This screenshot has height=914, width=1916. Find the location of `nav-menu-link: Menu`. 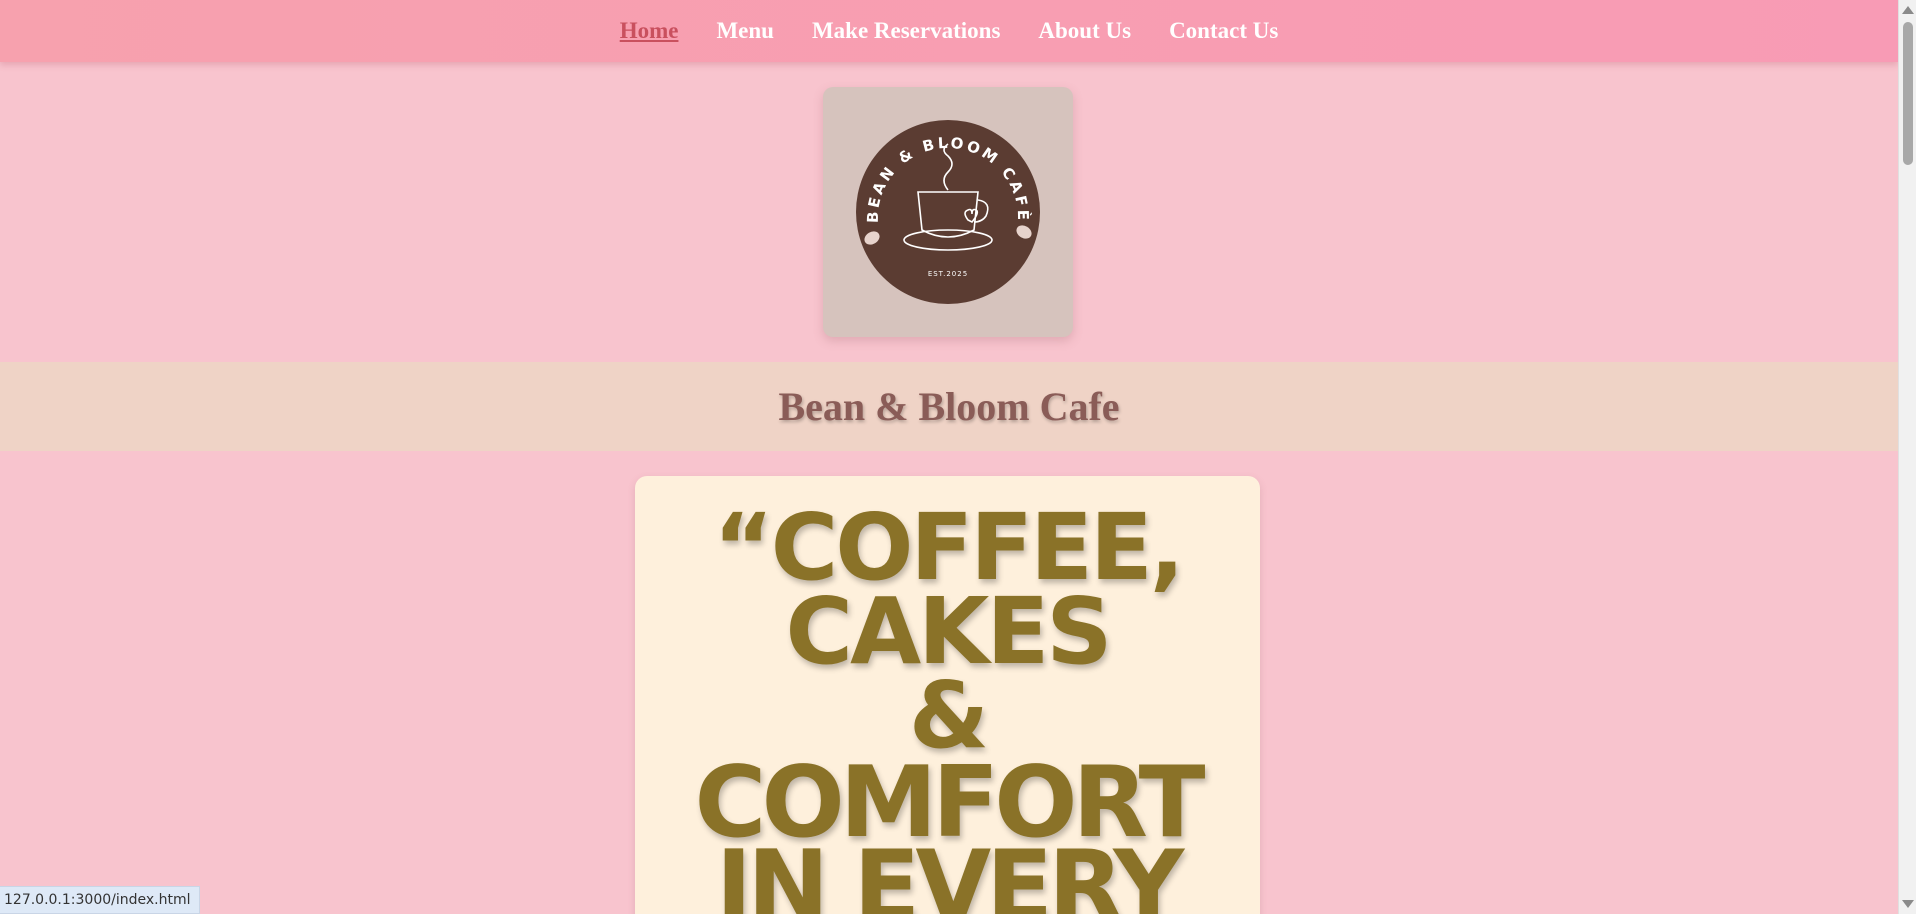

nav-menu-link: Menu is located at coordinates (745, 31).